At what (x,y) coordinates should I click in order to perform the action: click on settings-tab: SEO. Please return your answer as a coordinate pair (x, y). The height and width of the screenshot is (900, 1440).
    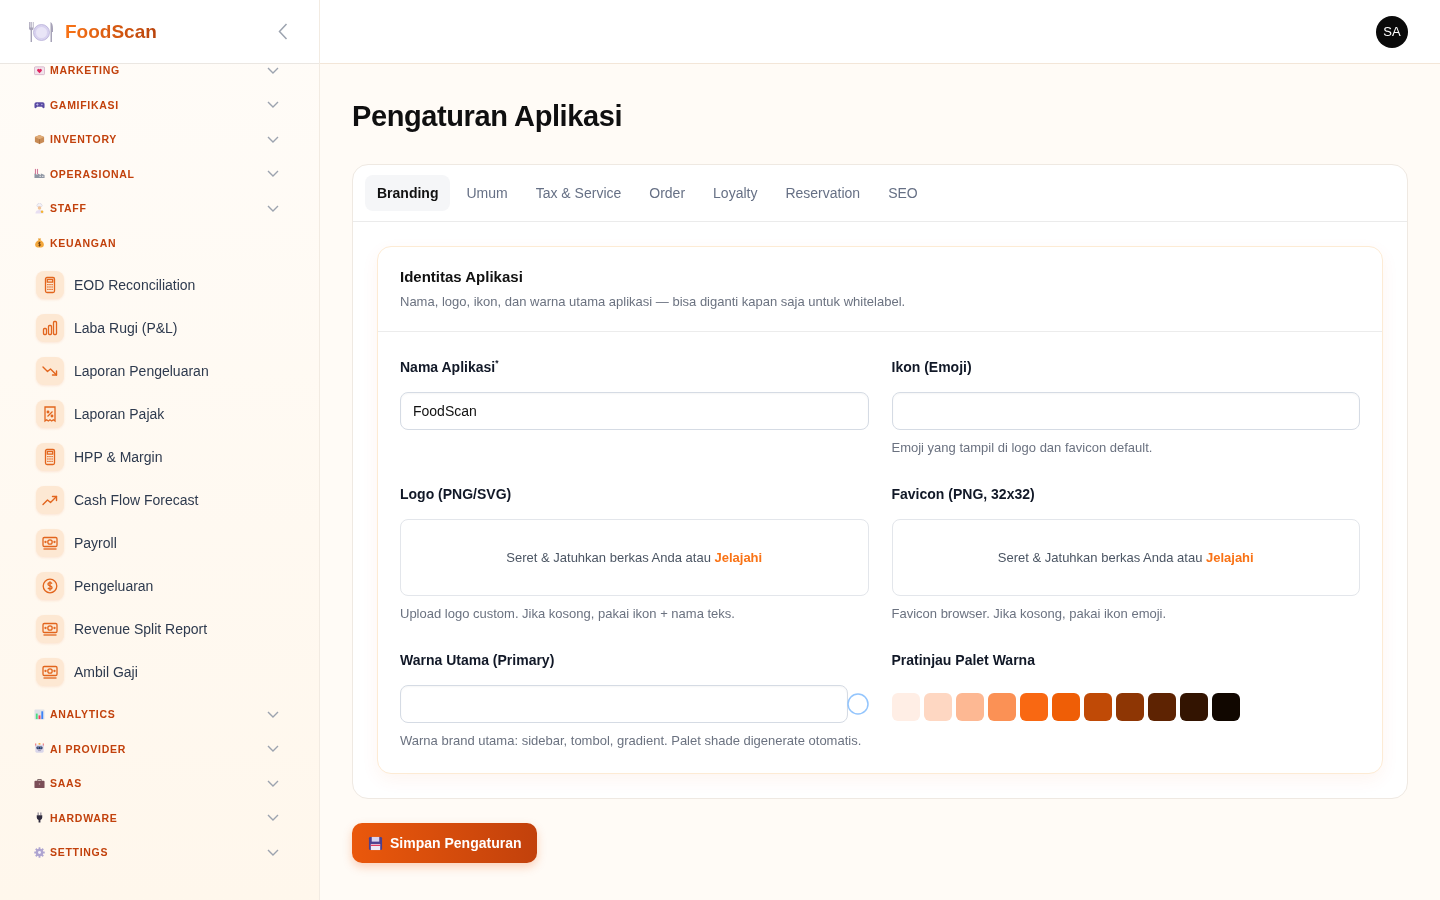
    Looking at the image, I should click on (903, 193).